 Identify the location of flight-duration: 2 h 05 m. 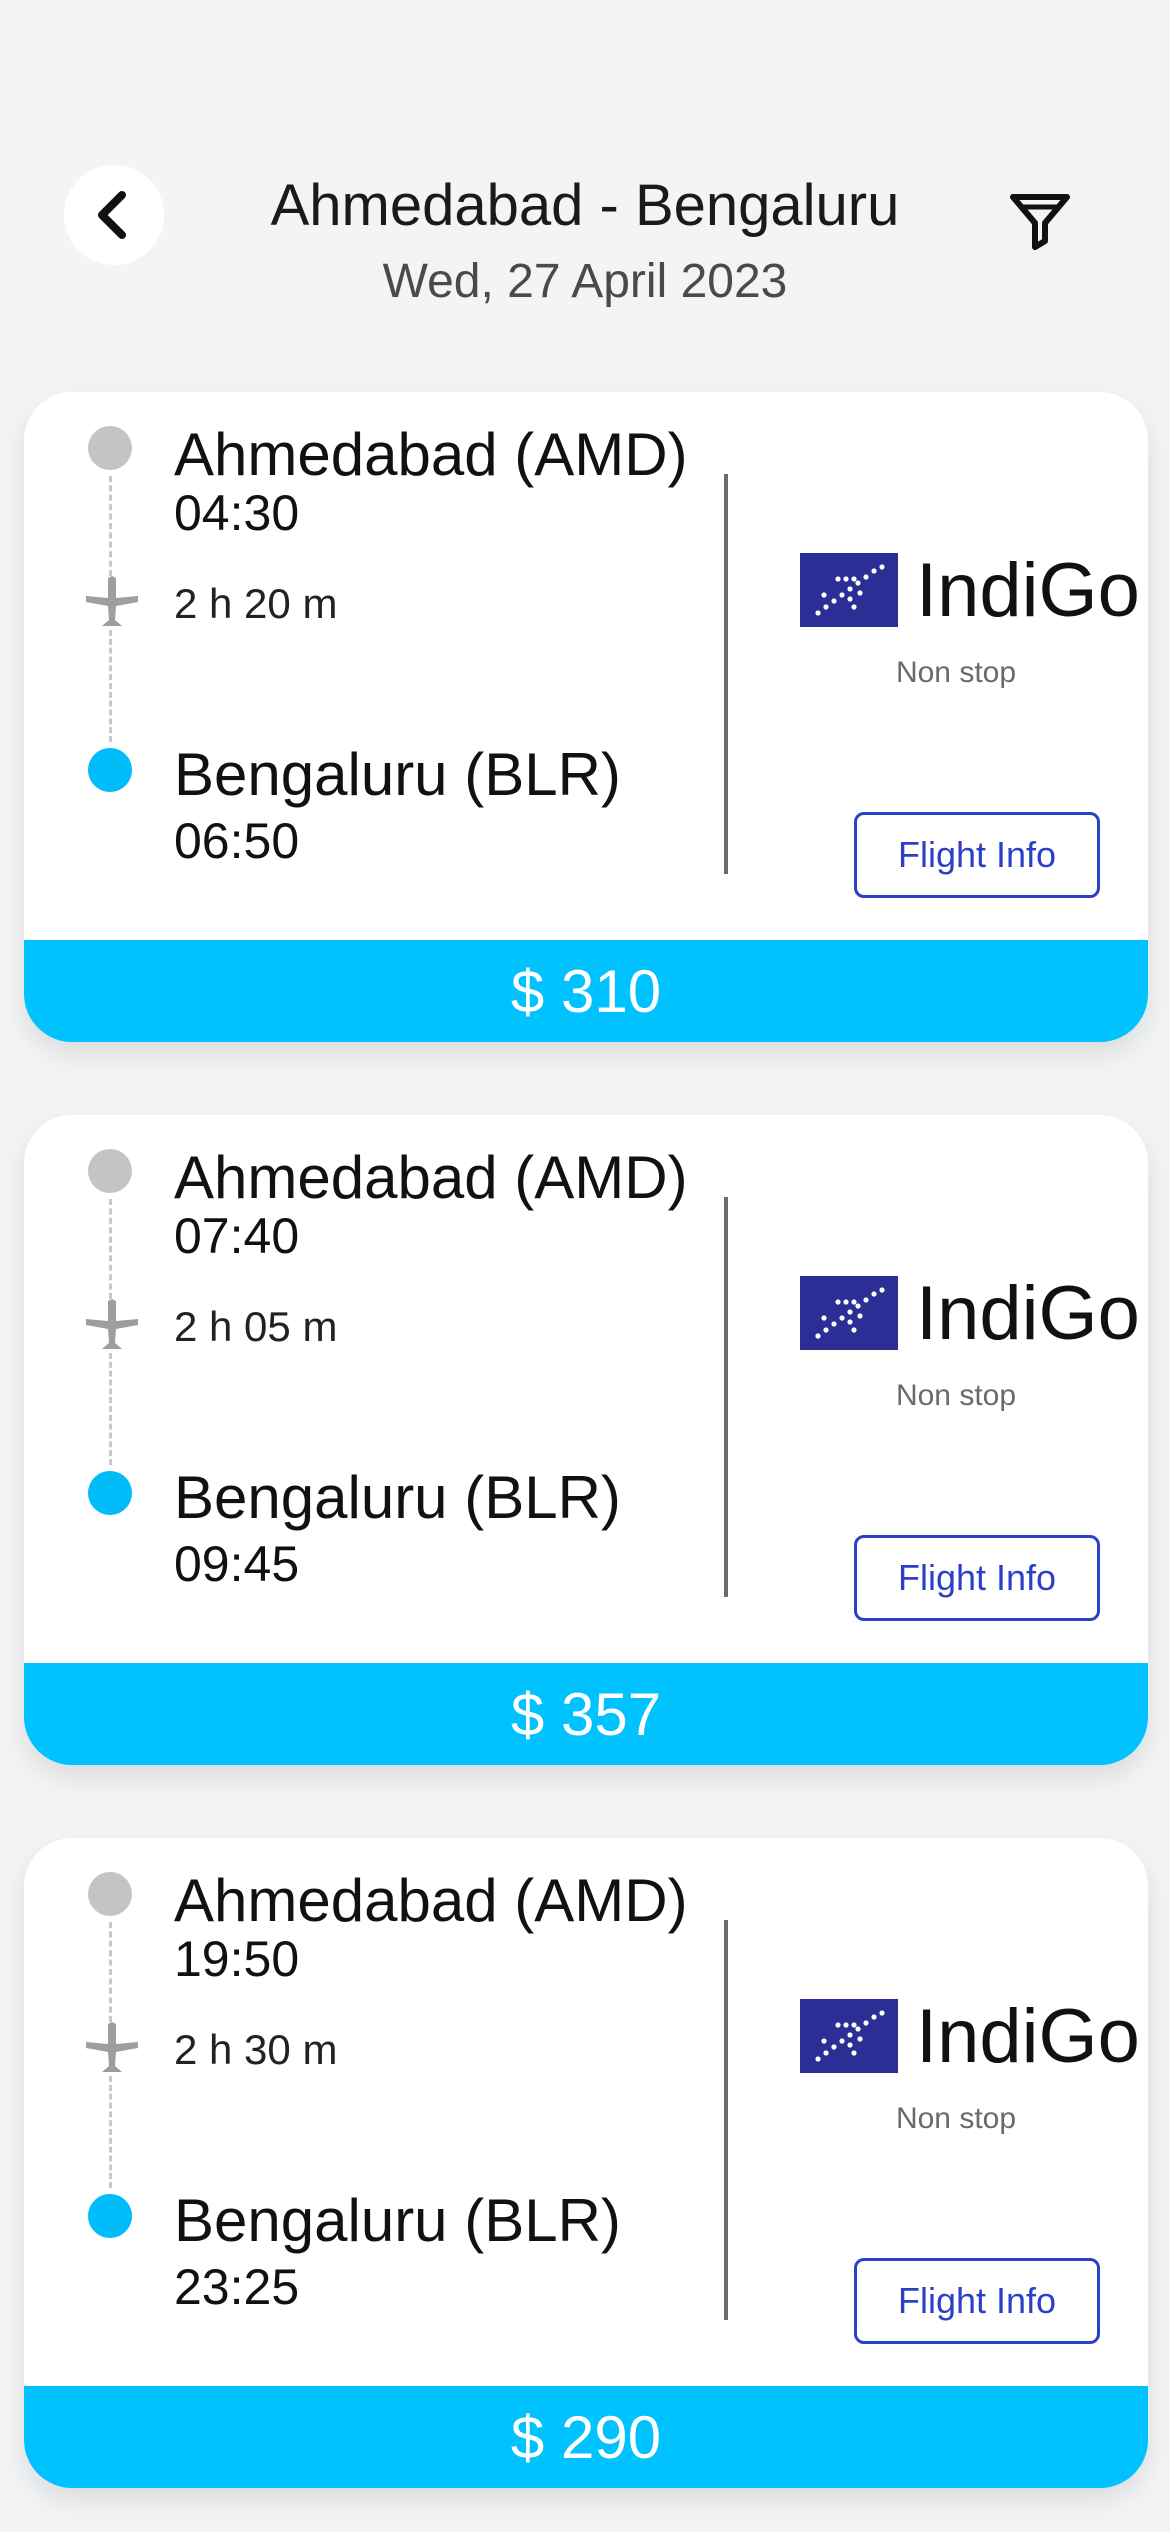
(256, 1326).